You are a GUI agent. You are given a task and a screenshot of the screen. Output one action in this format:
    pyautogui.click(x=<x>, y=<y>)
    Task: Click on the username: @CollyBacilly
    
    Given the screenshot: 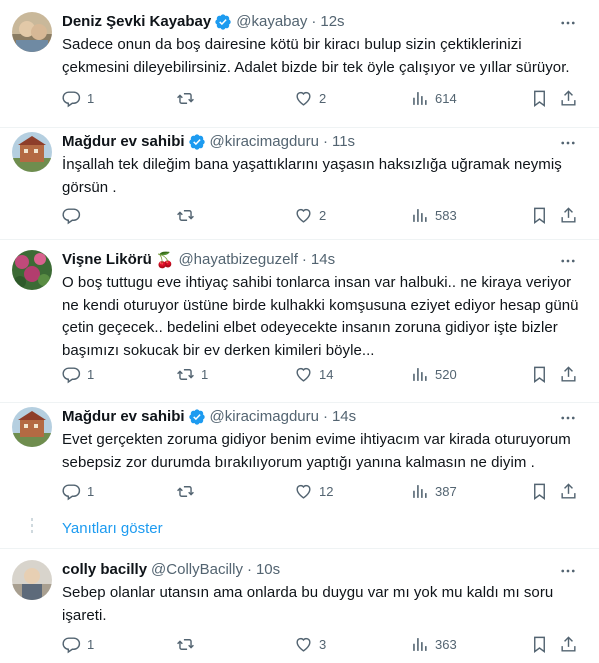 What is the action you would take?
    pyautogui.click(x=197, y=570)
    